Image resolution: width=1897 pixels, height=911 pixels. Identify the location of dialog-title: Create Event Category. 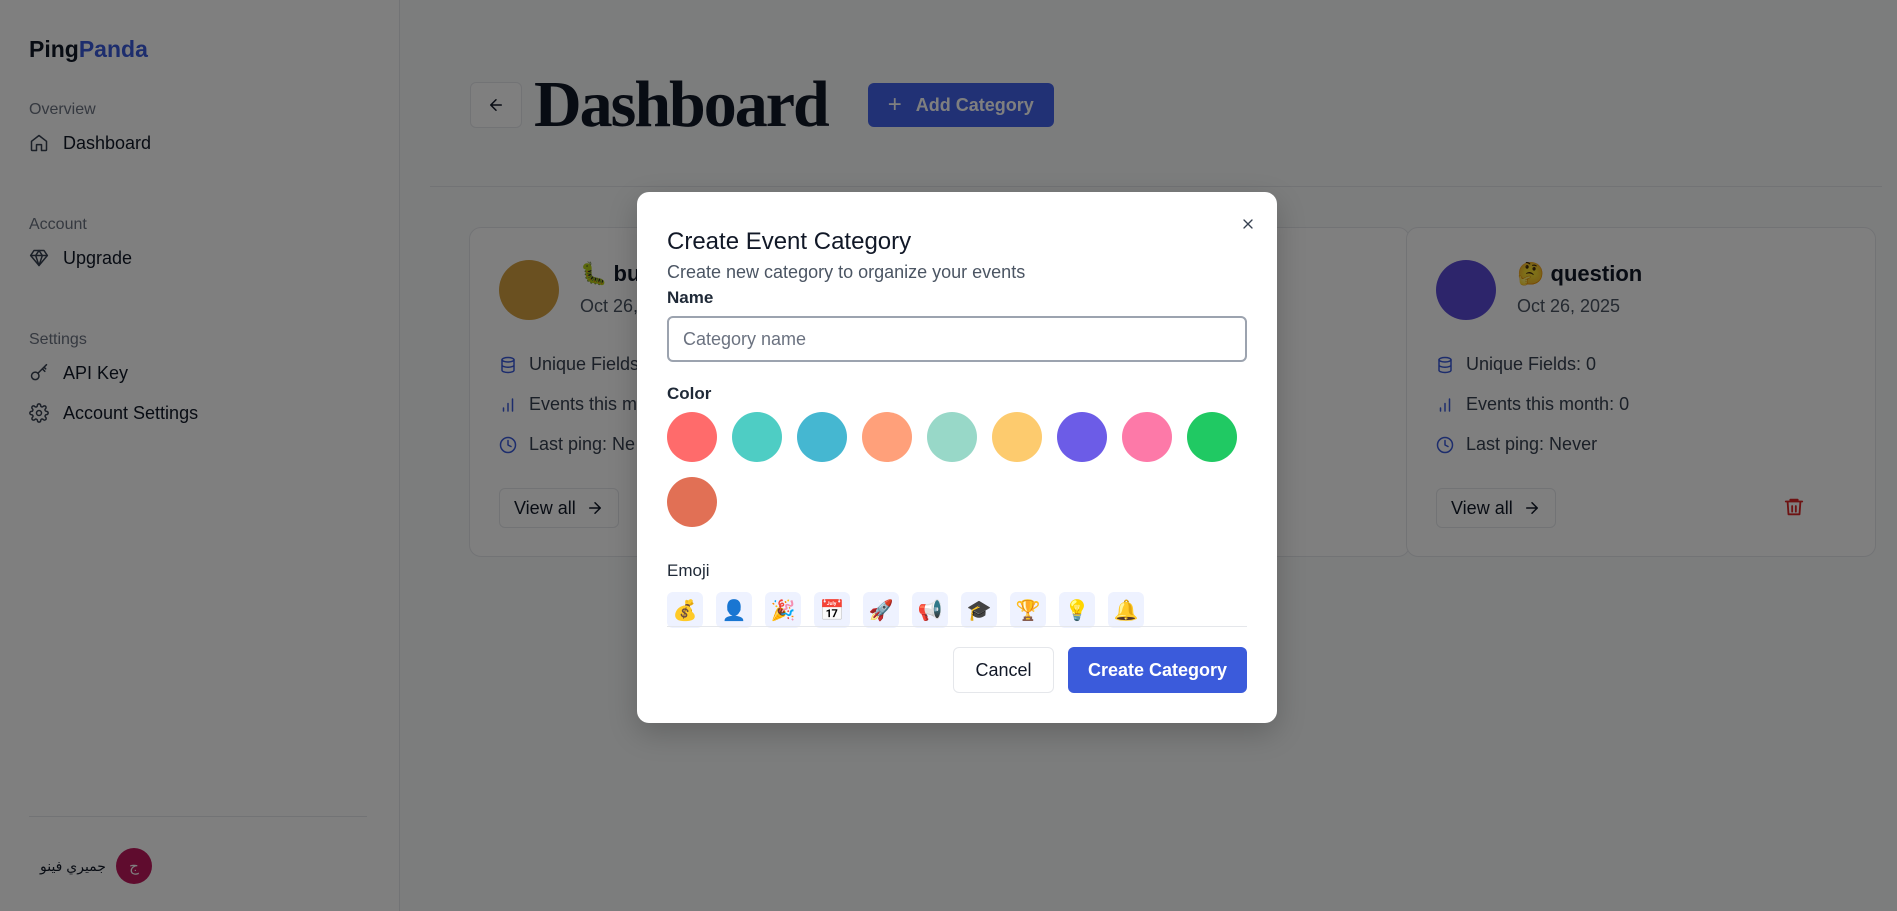
(789, 241).